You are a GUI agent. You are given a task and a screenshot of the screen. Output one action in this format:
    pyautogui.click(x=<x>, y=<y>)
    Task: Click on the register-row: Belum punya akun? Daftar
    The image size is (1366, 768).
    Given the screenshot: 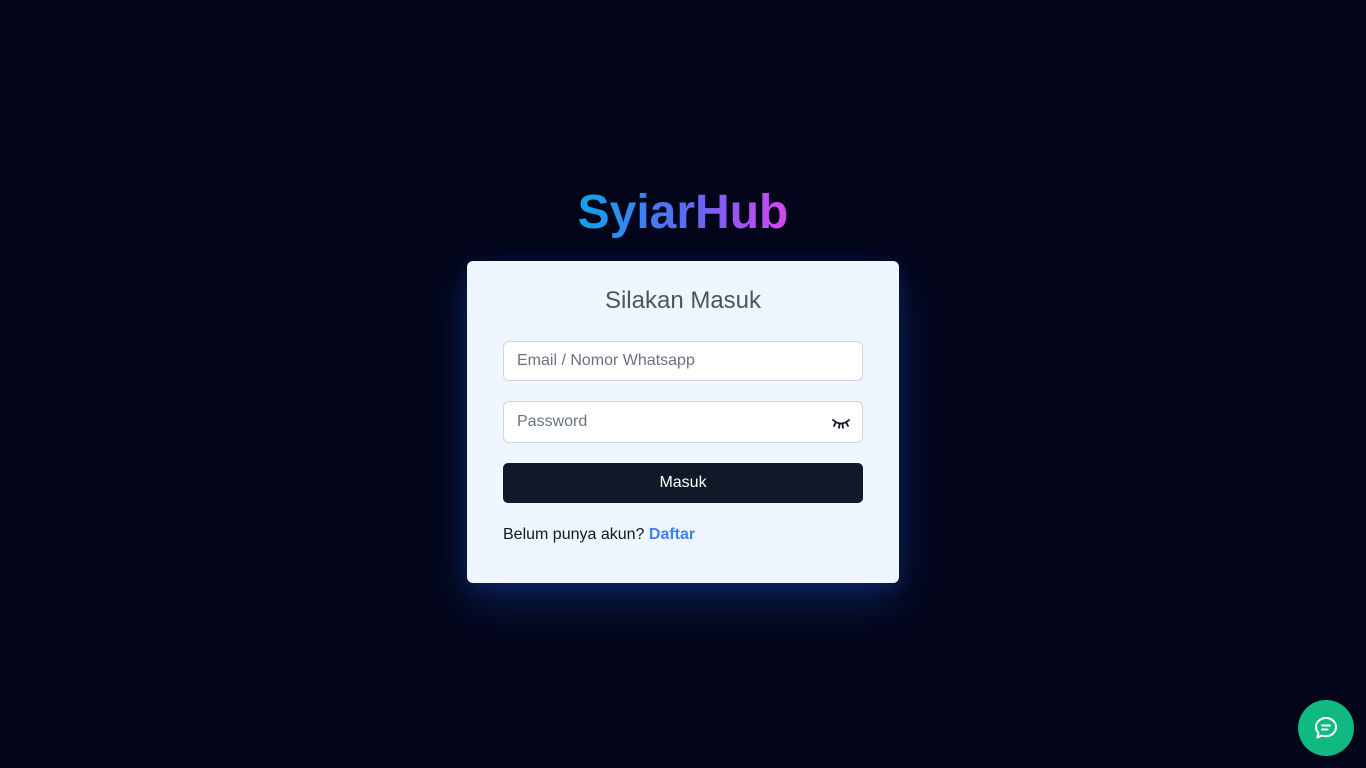 What is the action you would take?
    pyautogui.click(x=599, y=535)
    